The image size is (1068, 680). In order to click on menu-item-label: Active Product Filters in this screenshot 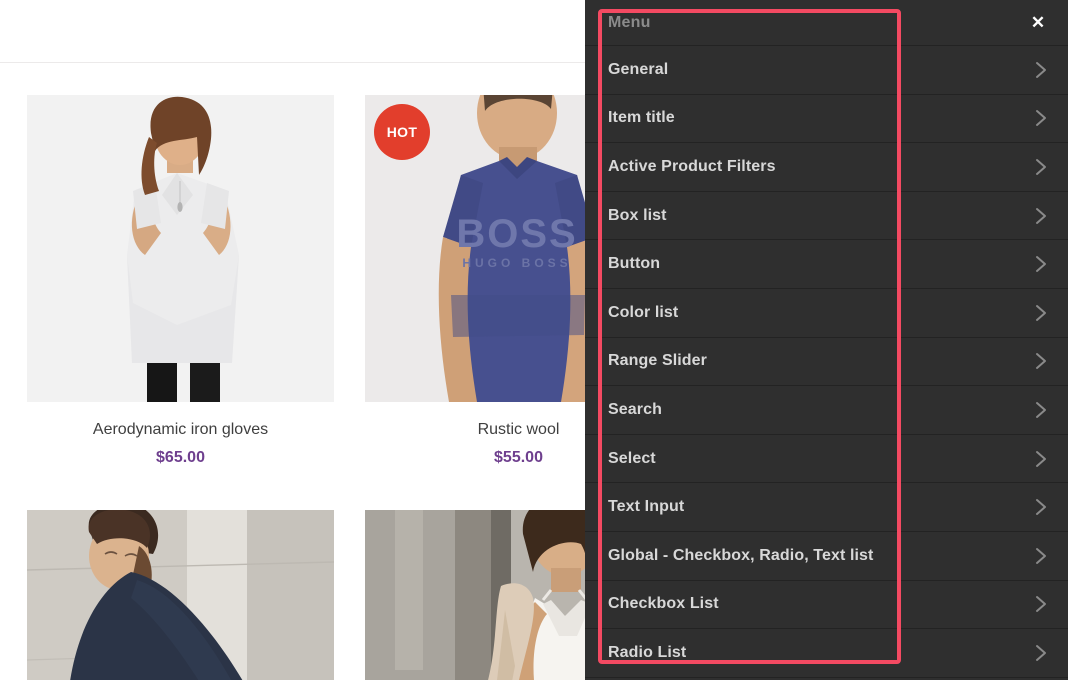, I will do `click(692, 166)`.